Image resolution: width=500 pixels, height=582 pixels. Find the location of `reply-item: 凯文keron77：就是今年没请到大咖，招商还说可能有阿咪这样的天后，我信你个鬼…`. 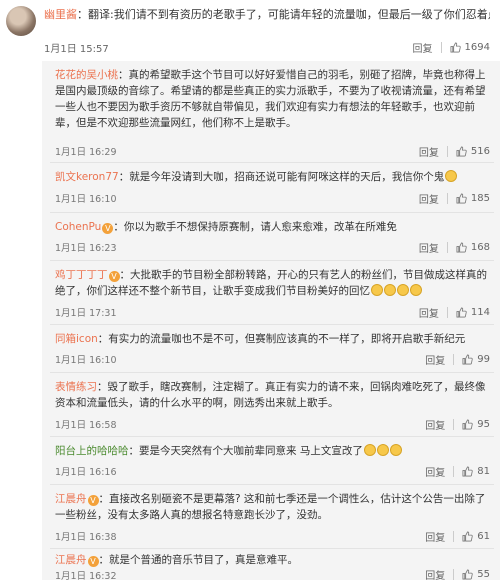

reply-item: 凯文keron77：就是今年没请到大咖，招商还说可能有阿咪这样的天后，我信你个鬼… is located at coordinates (271, 188).